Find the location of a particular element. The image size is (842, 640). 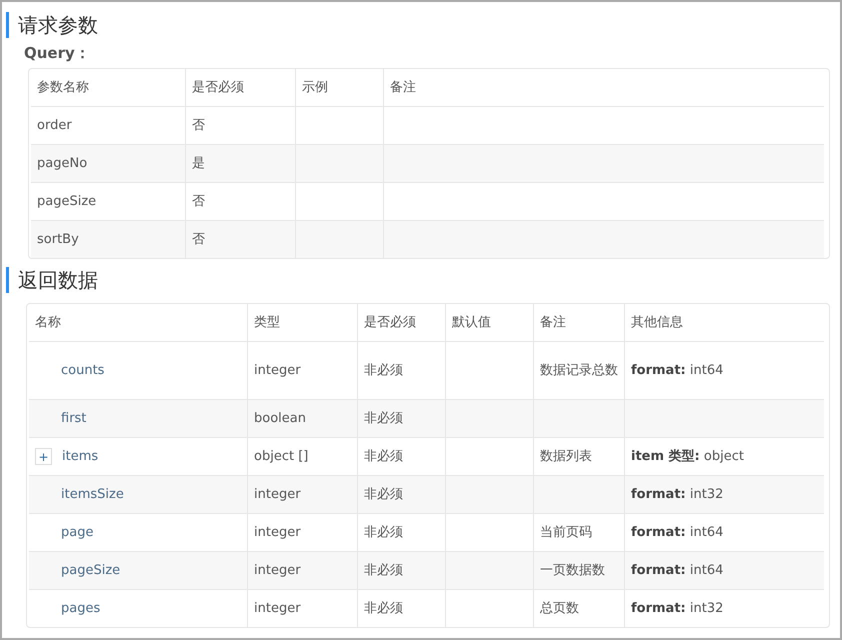

table-cell: 一页数据数 is located at coordinates (572, 570).